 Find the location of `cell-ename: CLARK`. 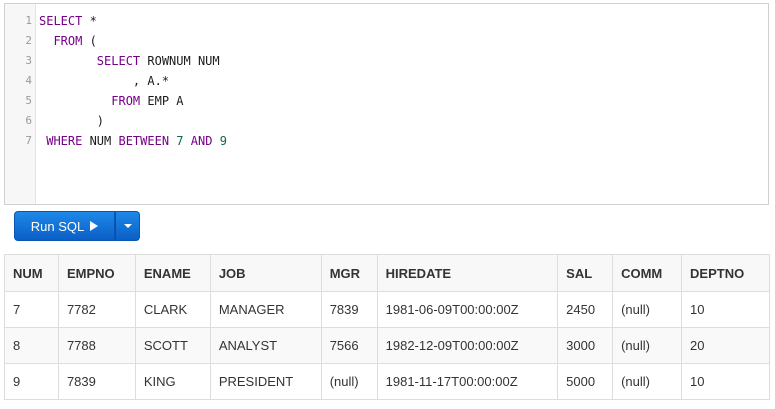

cell-ename: CLARK is located at coordinates (172, 309).